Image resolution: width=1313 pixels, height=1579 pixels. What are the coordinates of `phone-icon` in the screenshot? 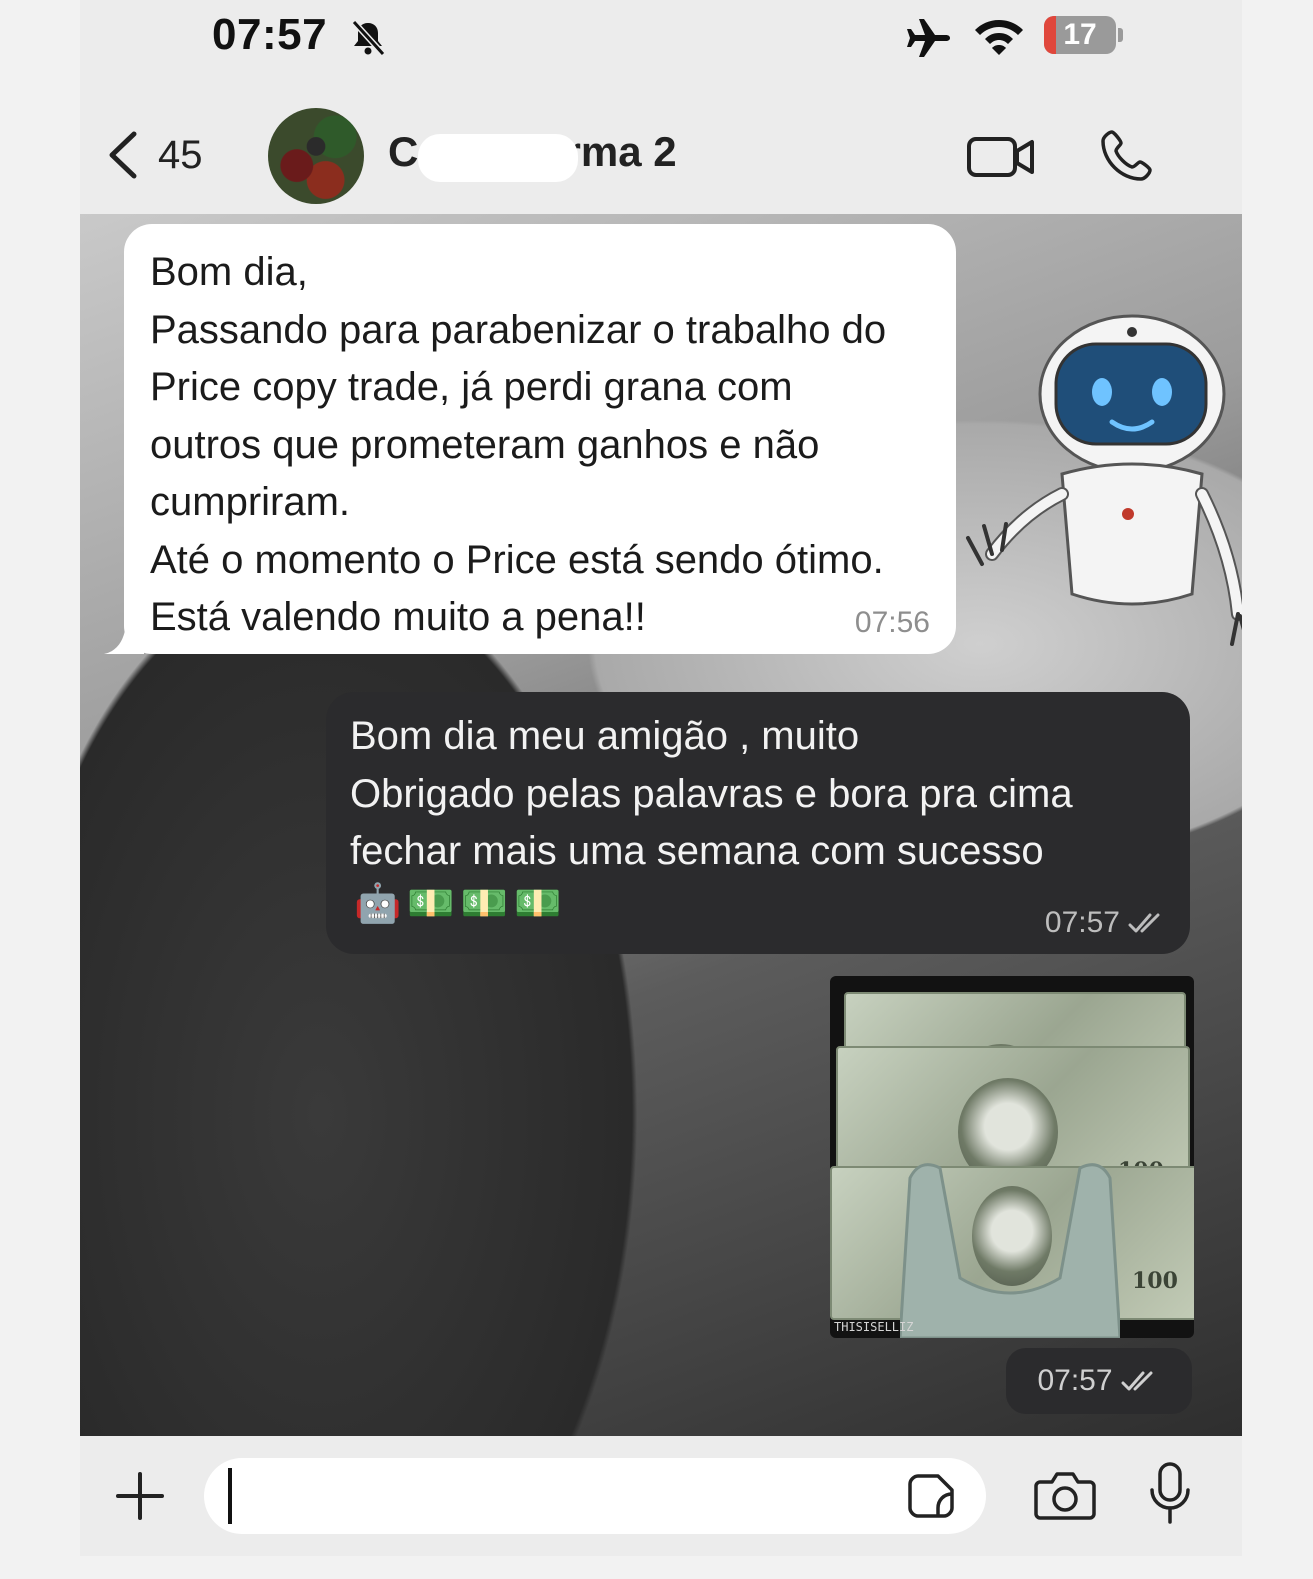 It's located at (1126, 156).